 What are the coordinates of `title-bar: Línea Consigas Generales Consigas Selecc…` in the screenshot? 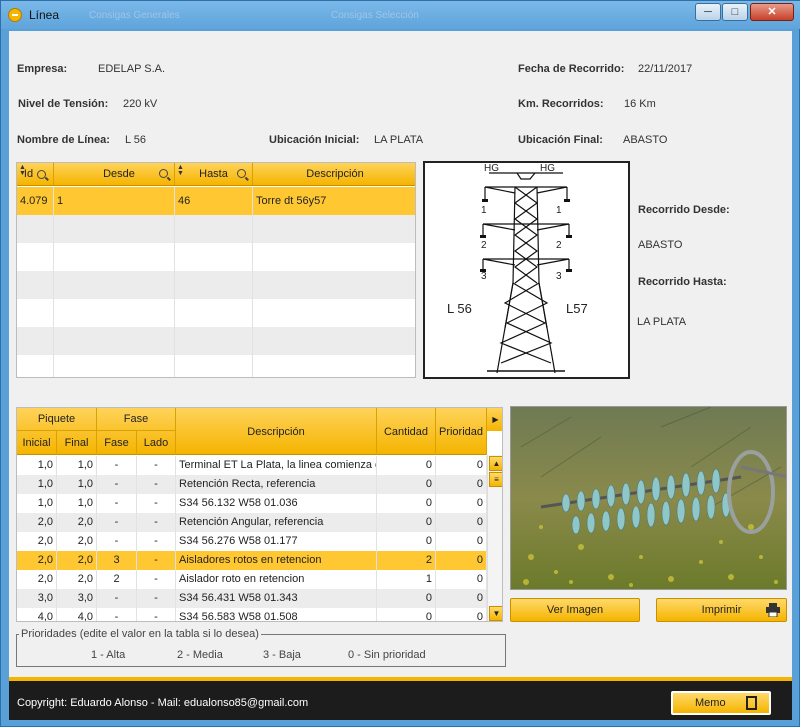 It's located at (400, 15).